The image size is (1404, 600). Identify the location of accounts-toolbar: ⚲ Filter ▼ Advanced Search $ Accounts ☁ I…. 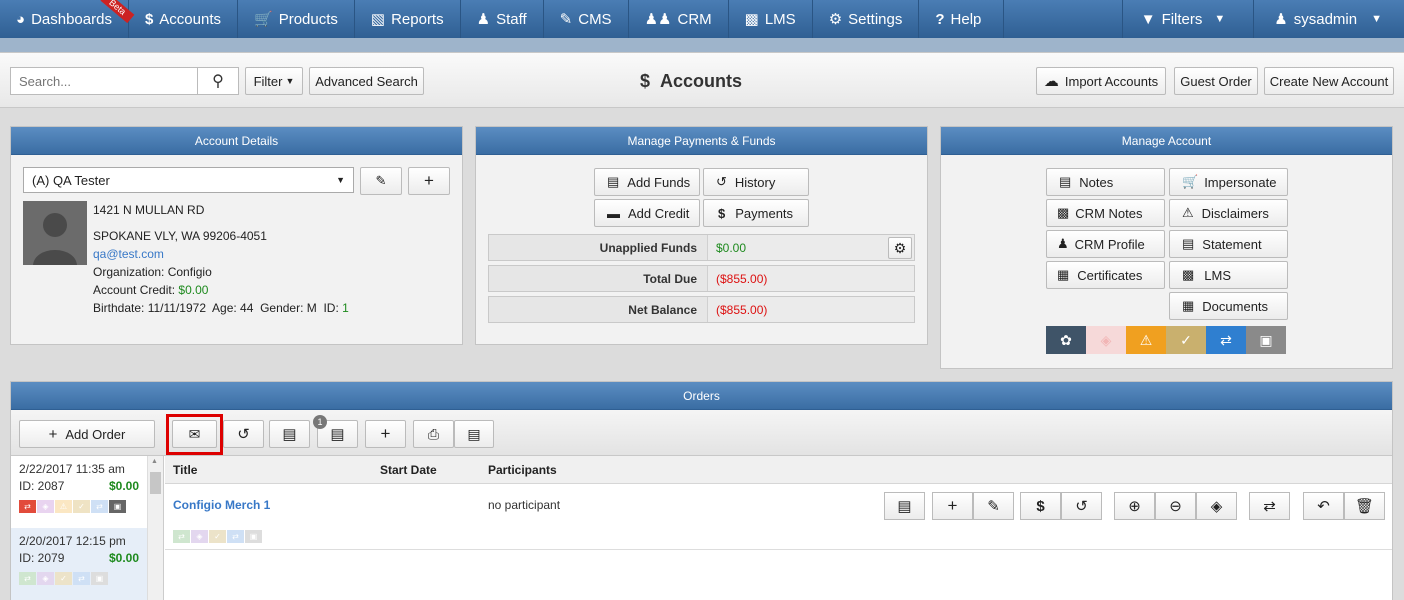
(702, 80).